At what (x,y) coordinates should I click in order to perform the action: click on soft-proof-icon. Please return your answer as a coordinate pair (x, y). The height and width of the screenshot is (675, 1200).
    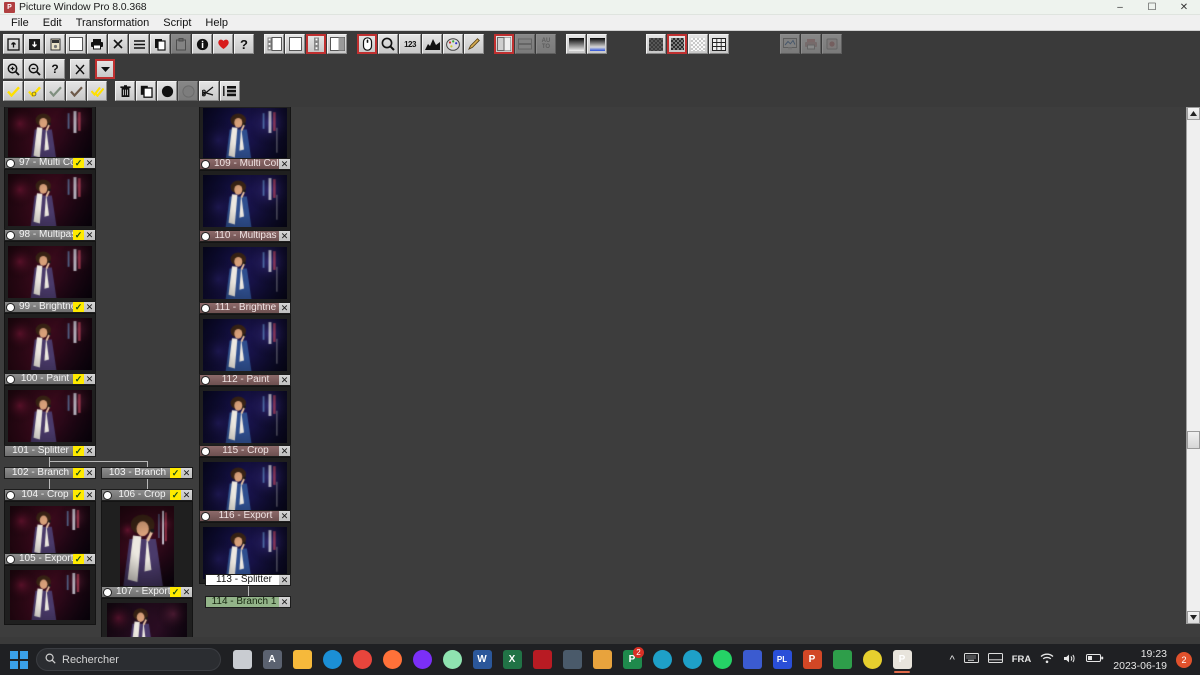
    Looking at the image, I should click on (832, 44).